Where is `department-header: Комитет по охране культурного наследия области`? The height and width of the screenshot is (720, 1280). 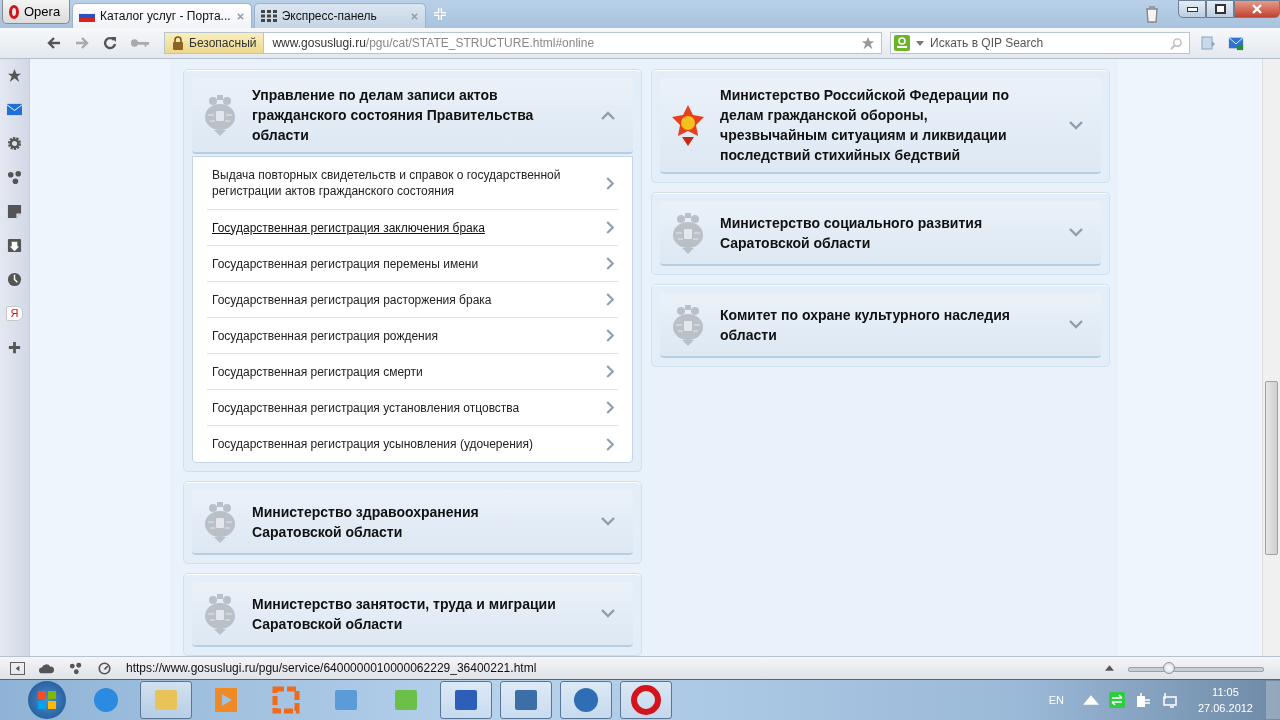 department-header: Комитет по охране культурного наследия области is located at coordinates (880, 325).